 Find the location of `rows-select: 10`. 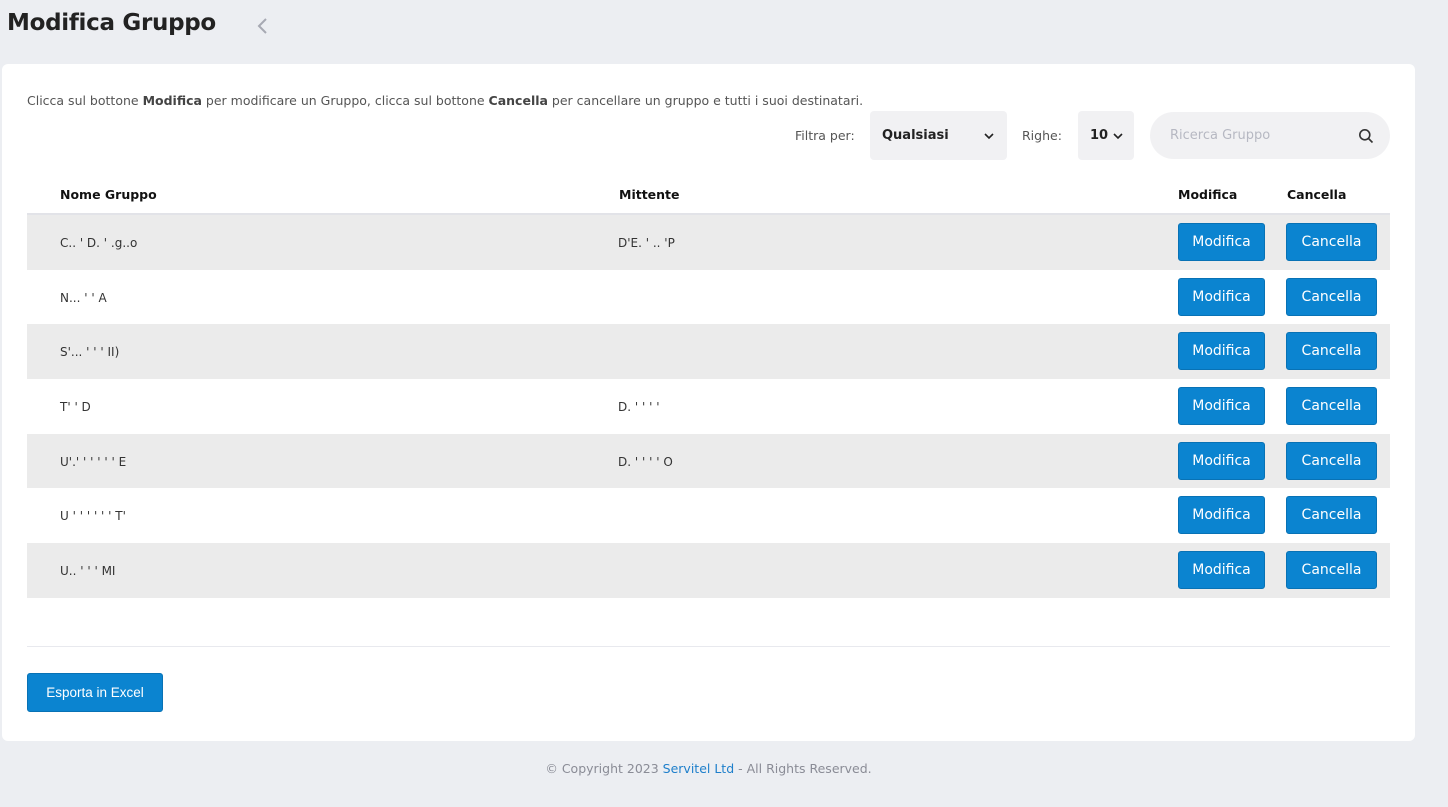

rows-select: 10 is located at coordinates (1106, 135).